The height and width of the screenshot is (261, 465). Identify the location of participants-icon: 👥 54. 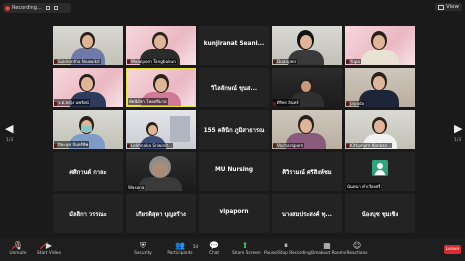
(187, 245).